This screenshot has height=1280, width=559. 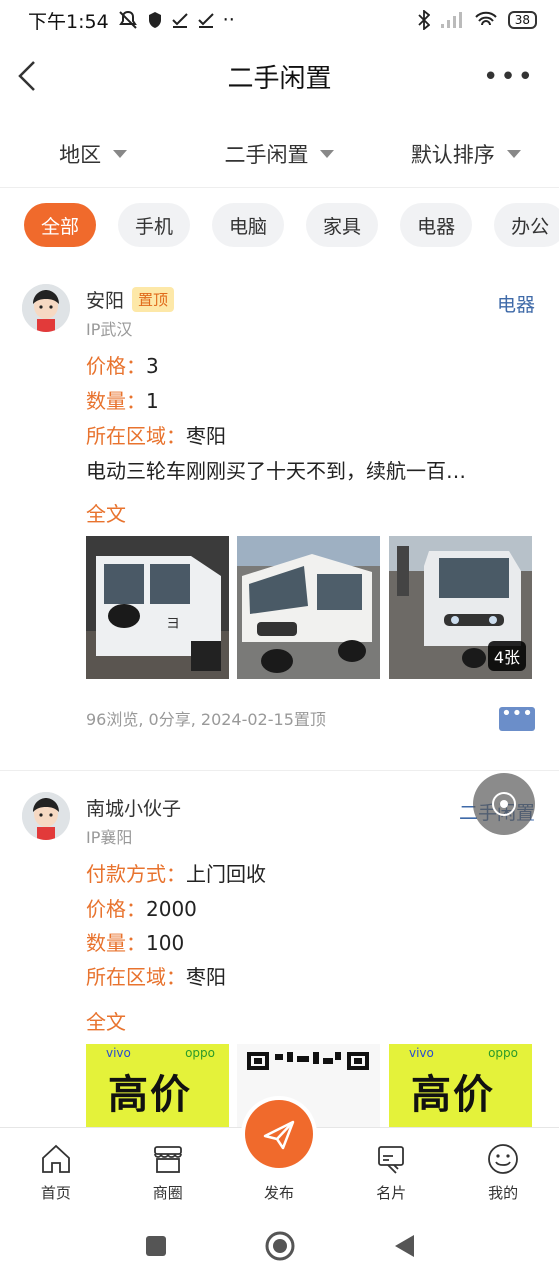 What do you see at coordinates (165, 943) in the screenshot?
I see `field-value: 100` at bounding box center [165, 943].